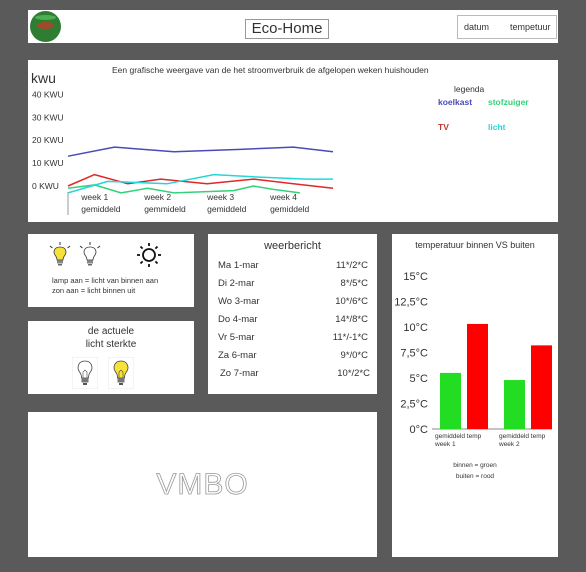  I want to click on legend-koelkast: koelkast, so click(455, 102).